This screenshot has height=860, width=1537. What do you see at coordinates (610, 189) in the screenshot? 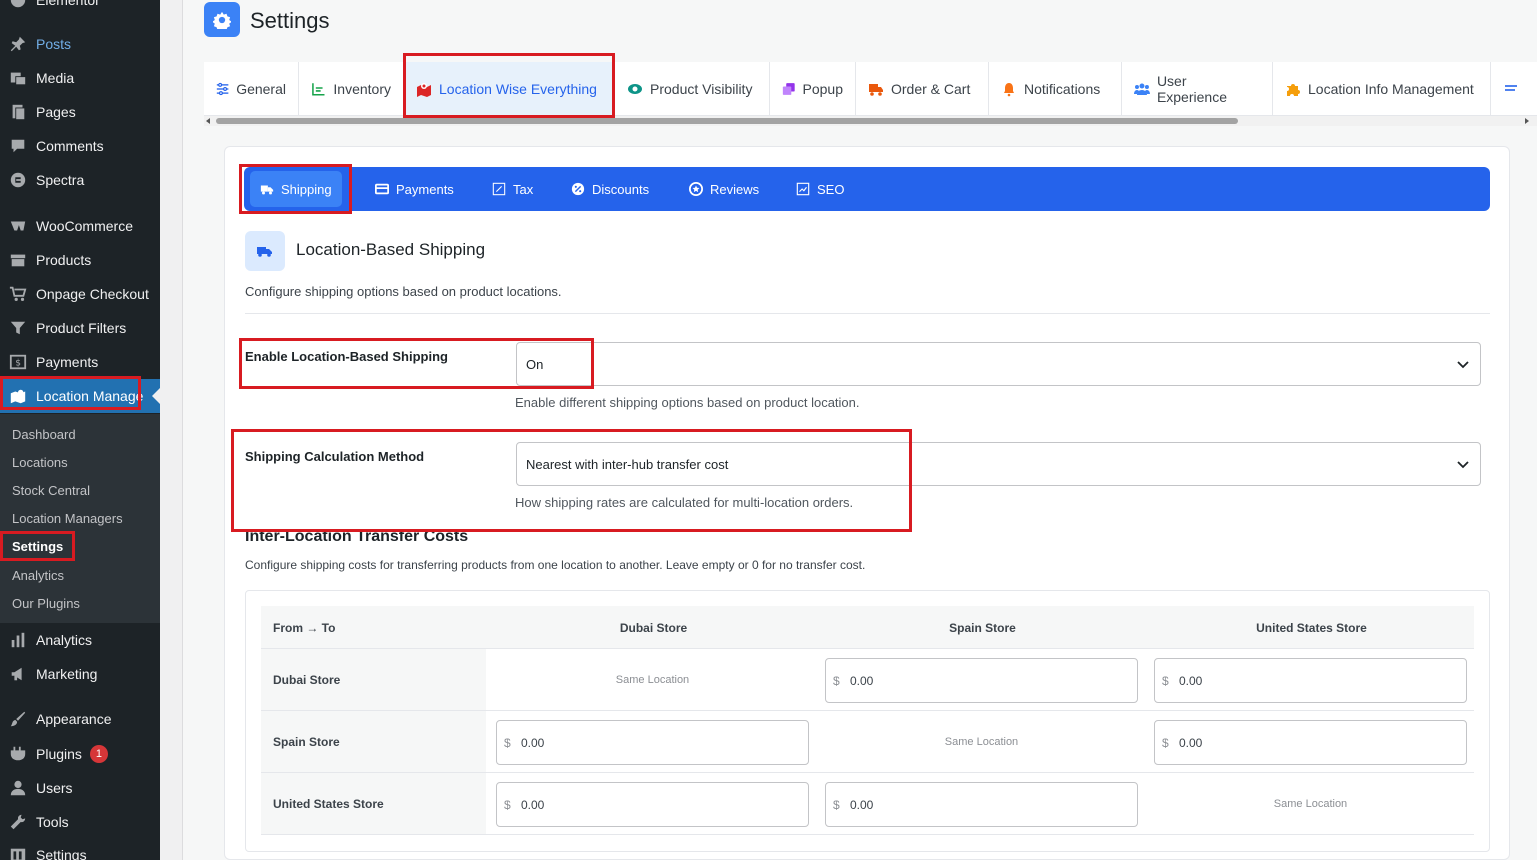
I see `subtab-discounts: Discounts` at bounding box center [610, 189].